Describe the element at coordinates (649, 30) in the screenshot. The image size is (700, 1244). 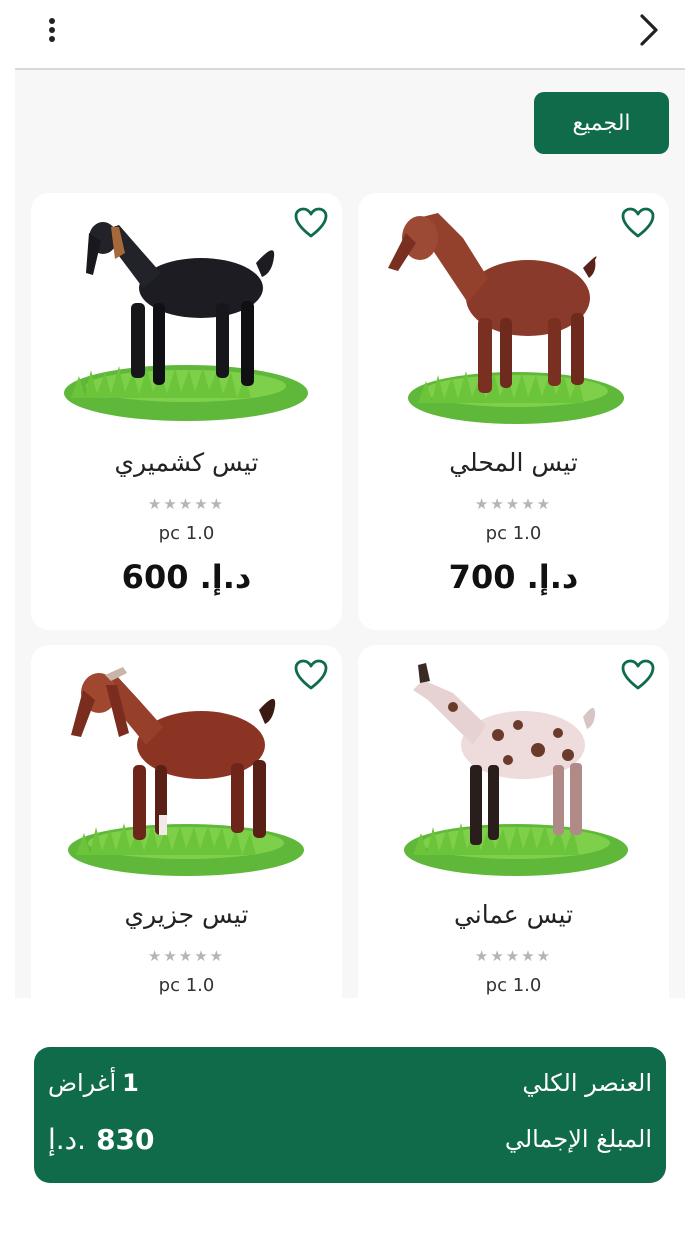
I see `chevron-right-icon` at that location.